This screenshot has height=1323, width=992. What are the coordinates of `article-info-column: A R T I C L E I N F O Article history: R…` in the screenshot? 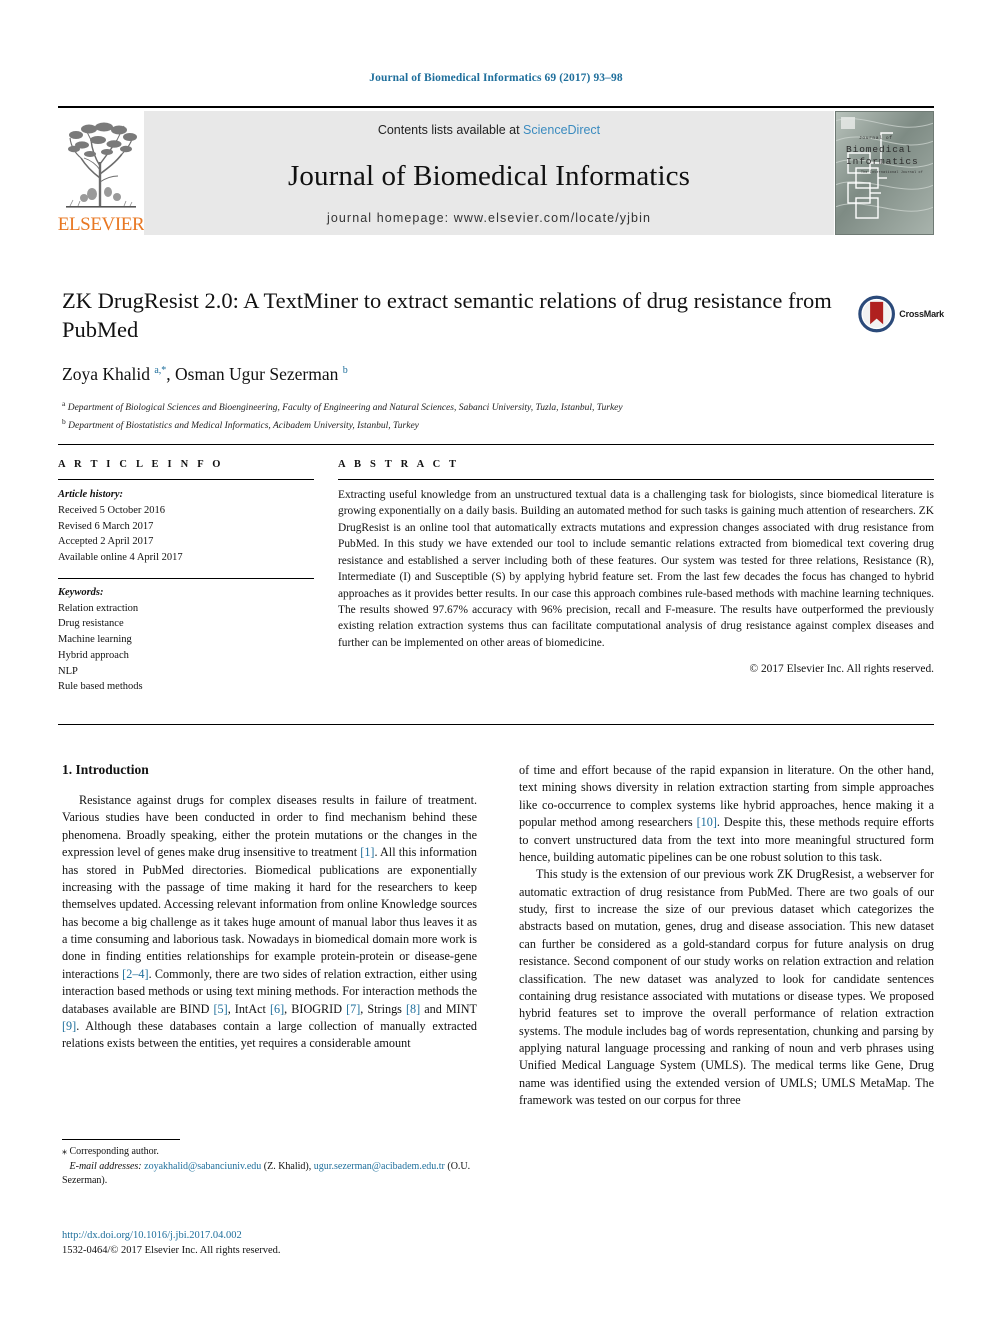 It's located at (194, 577).